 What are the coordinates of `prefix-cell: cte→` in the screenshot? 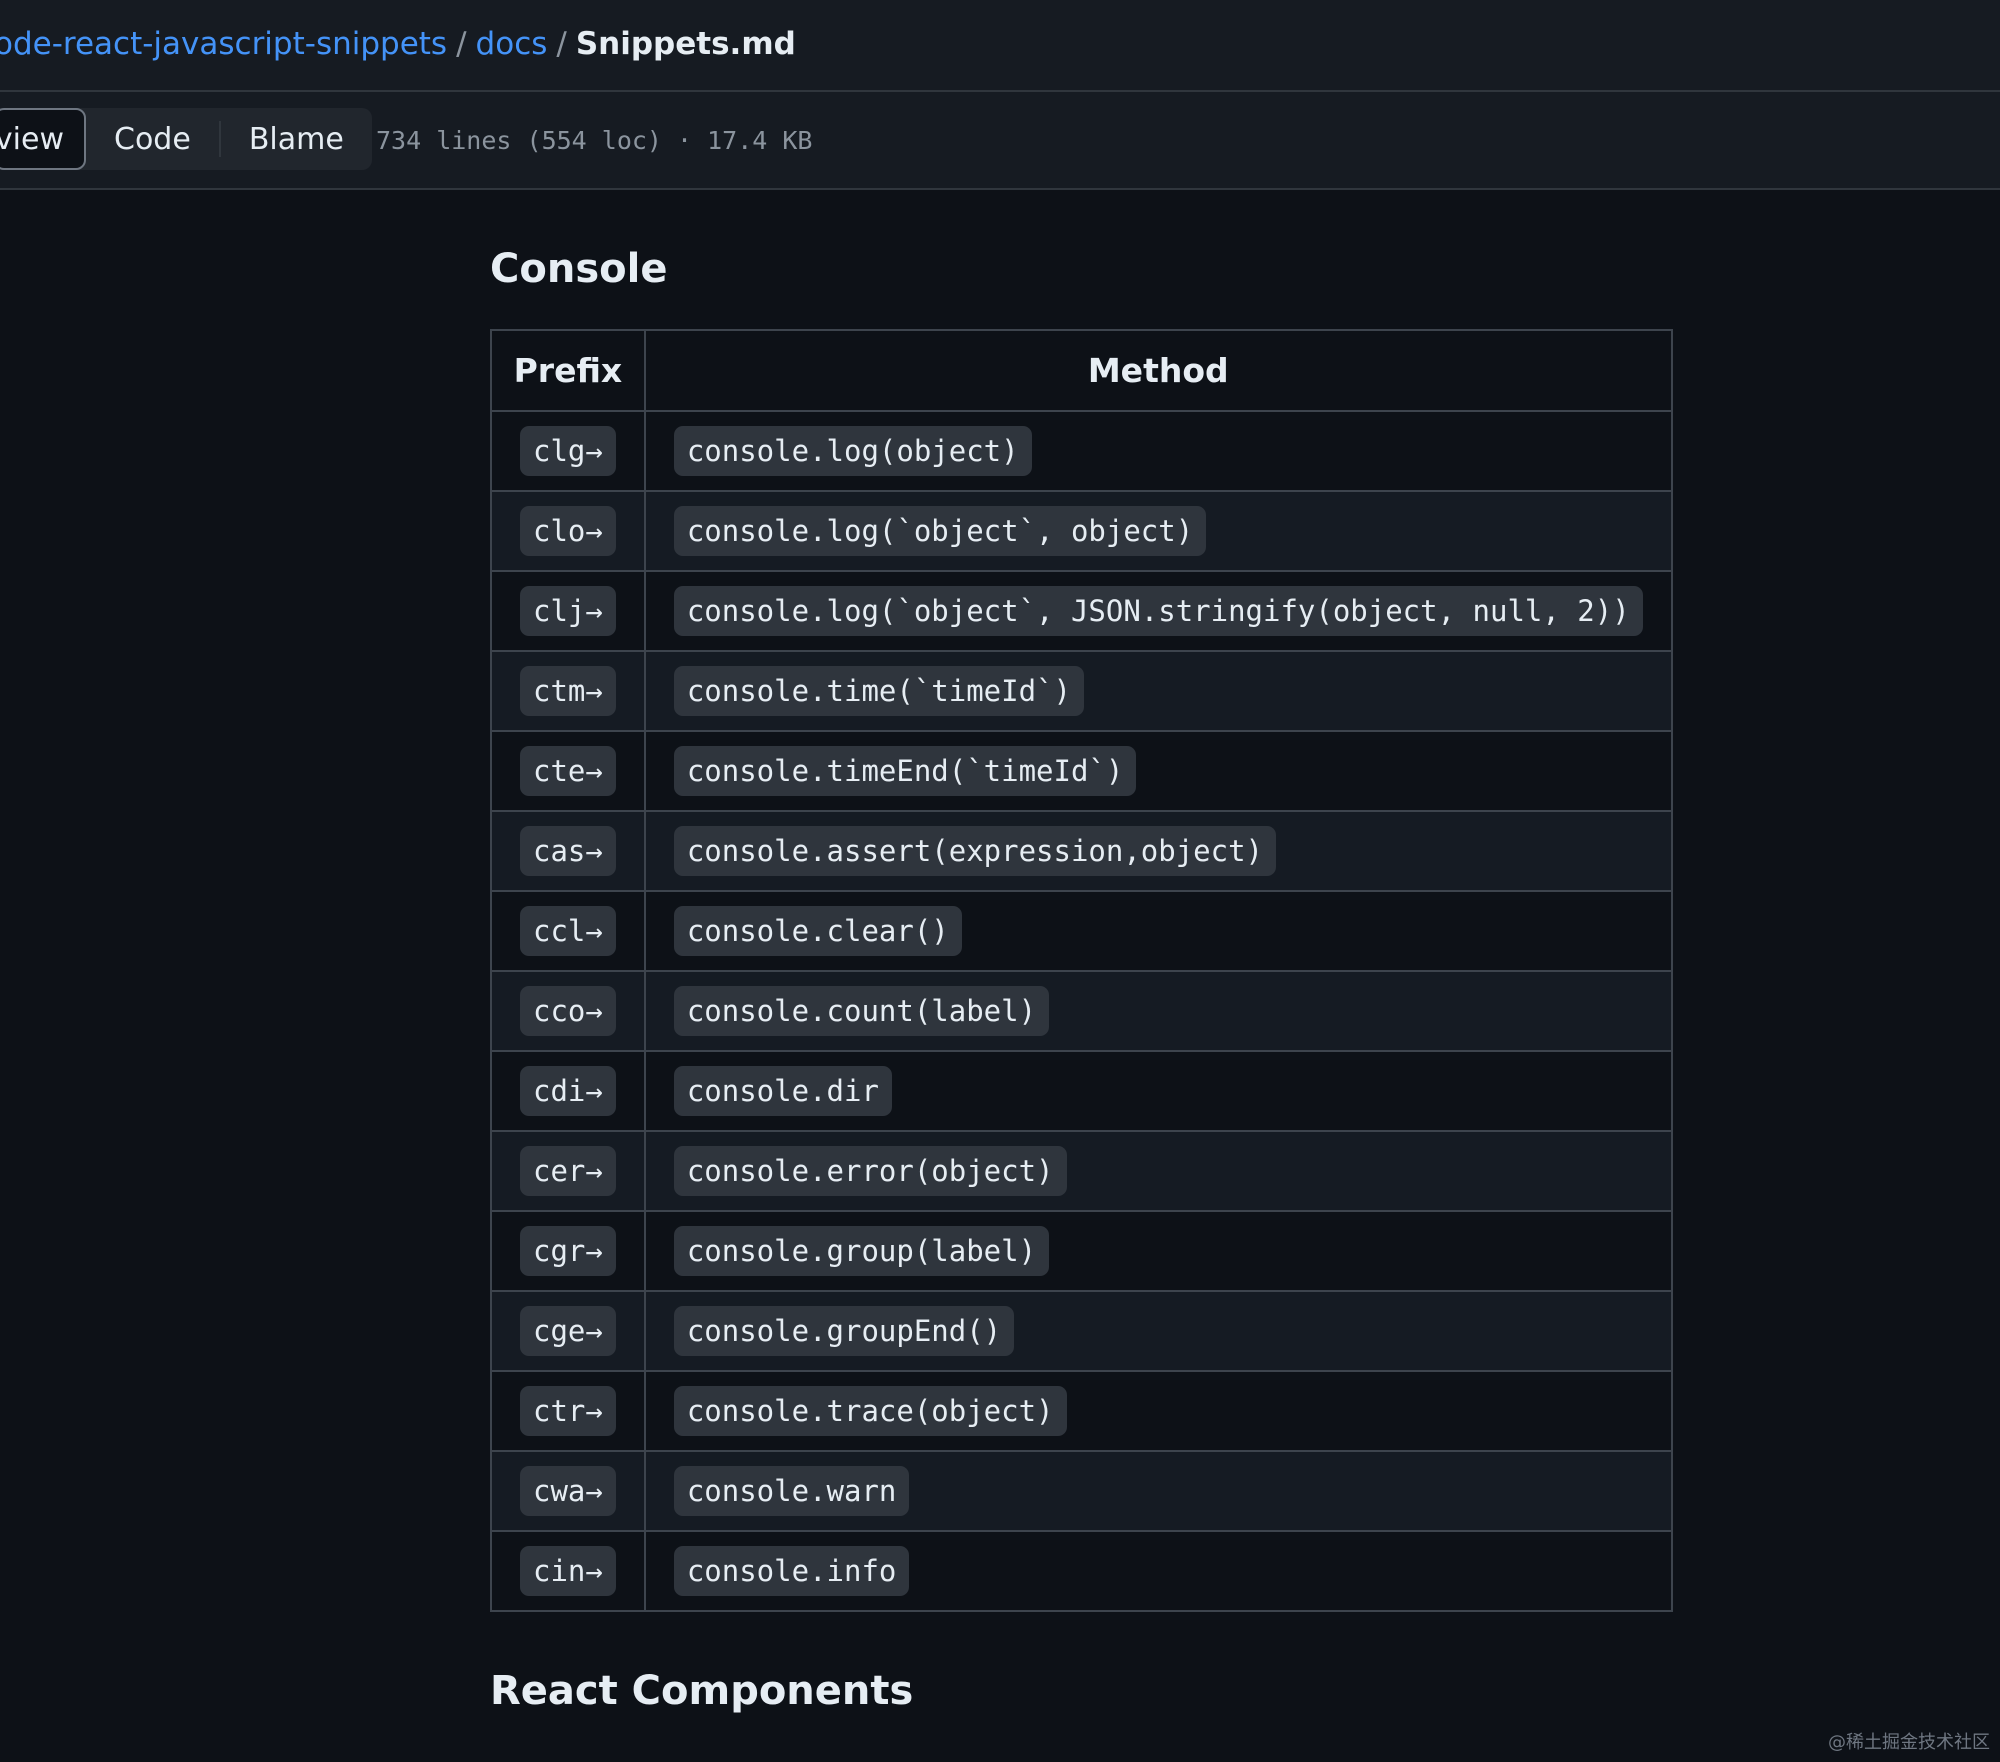 It's located at (568, 771).